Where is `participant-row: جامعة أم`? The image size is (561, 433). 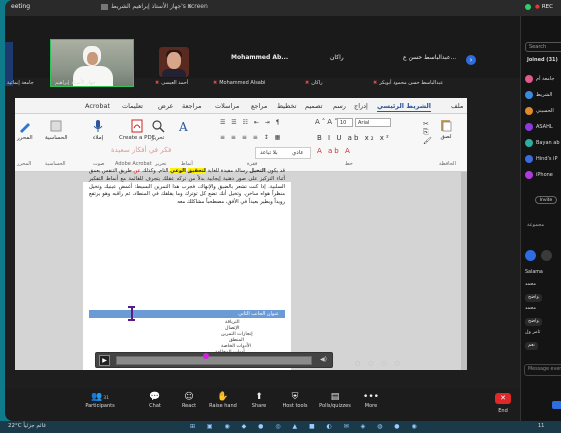
participant-row: جامعة أم is located at coordinates (539, 79).